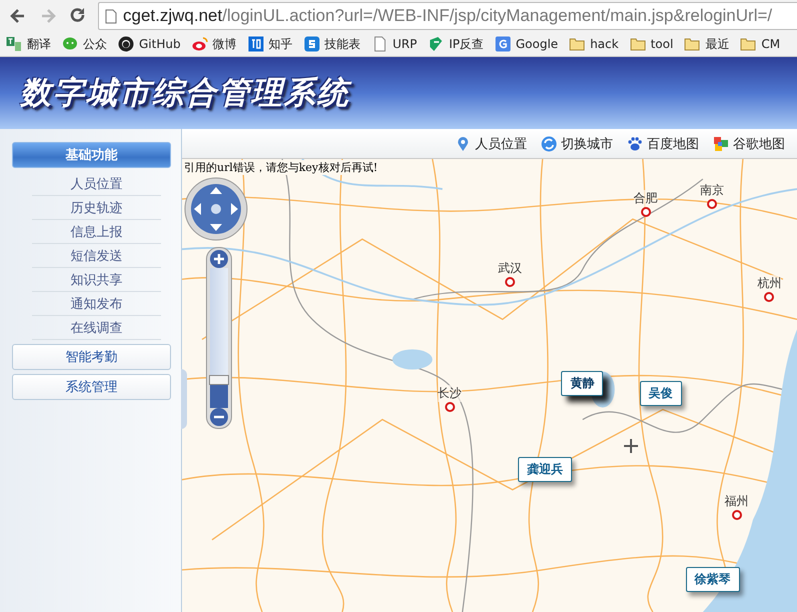  I want to click on bookmark-item: Google, so click(526, 44).